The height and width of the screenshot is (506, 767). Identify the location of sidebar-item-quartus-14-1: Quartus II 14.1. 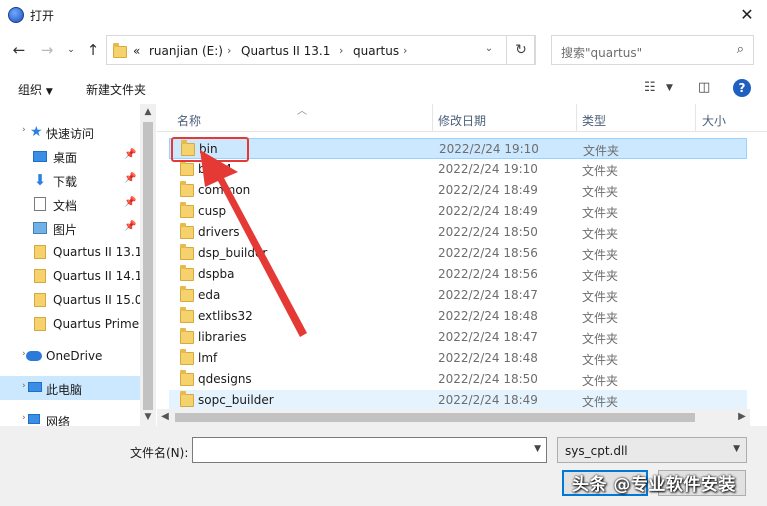
(71, 276).